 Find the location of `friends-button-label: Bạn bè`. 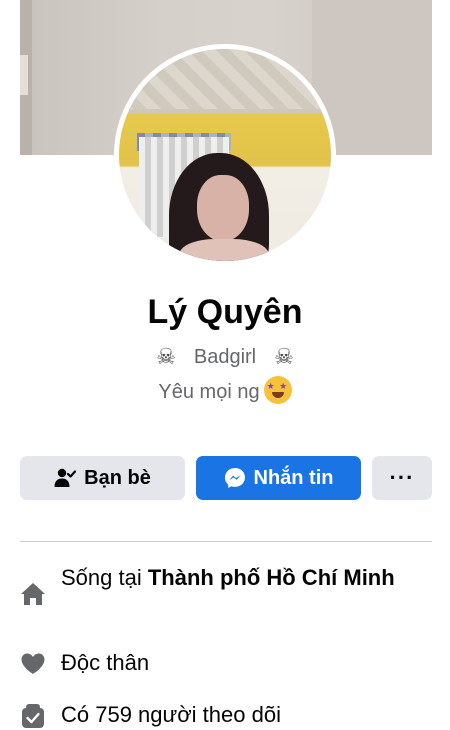

friends-button-label: Bạn bè is located at coordinates (117, 477).